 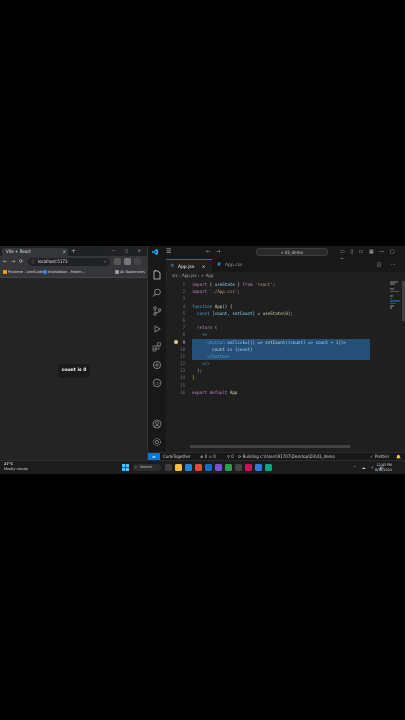 What do you see at coordinates (105, 262) in the screenshot?
I see `bookmark-star-icon: ☆` at bounding box center [105, 262].